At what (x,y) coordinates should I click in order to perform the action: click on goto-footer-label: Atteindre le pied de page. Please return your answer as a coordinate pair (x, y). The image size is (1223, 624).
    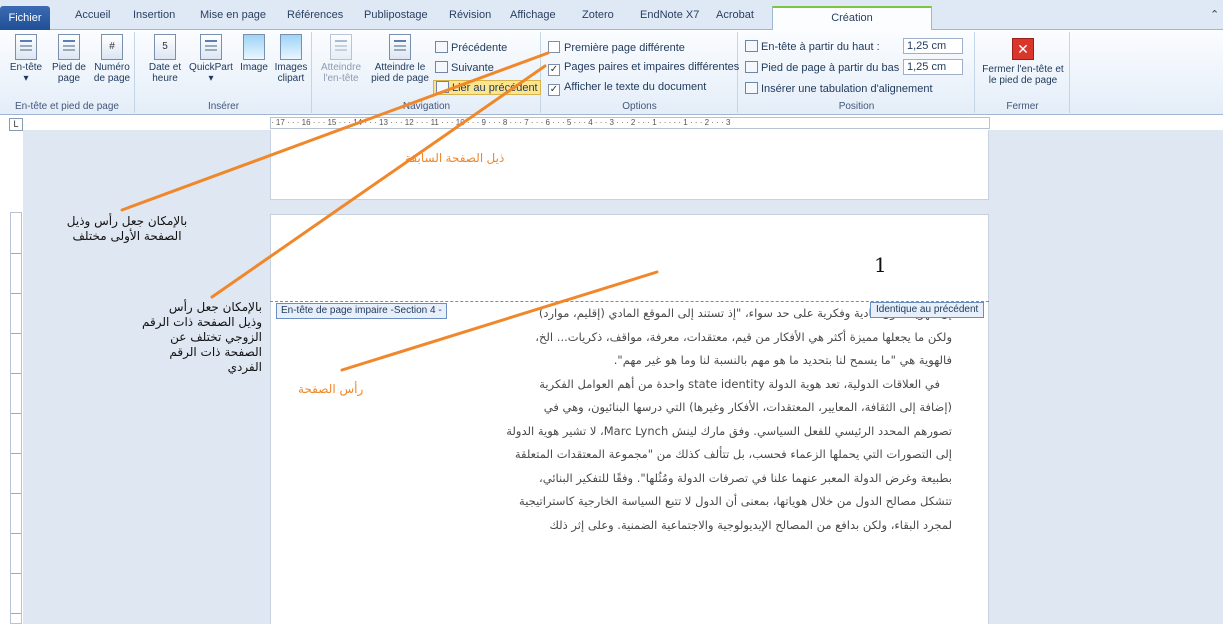
    Looking at the image, I should click on (400, 73).